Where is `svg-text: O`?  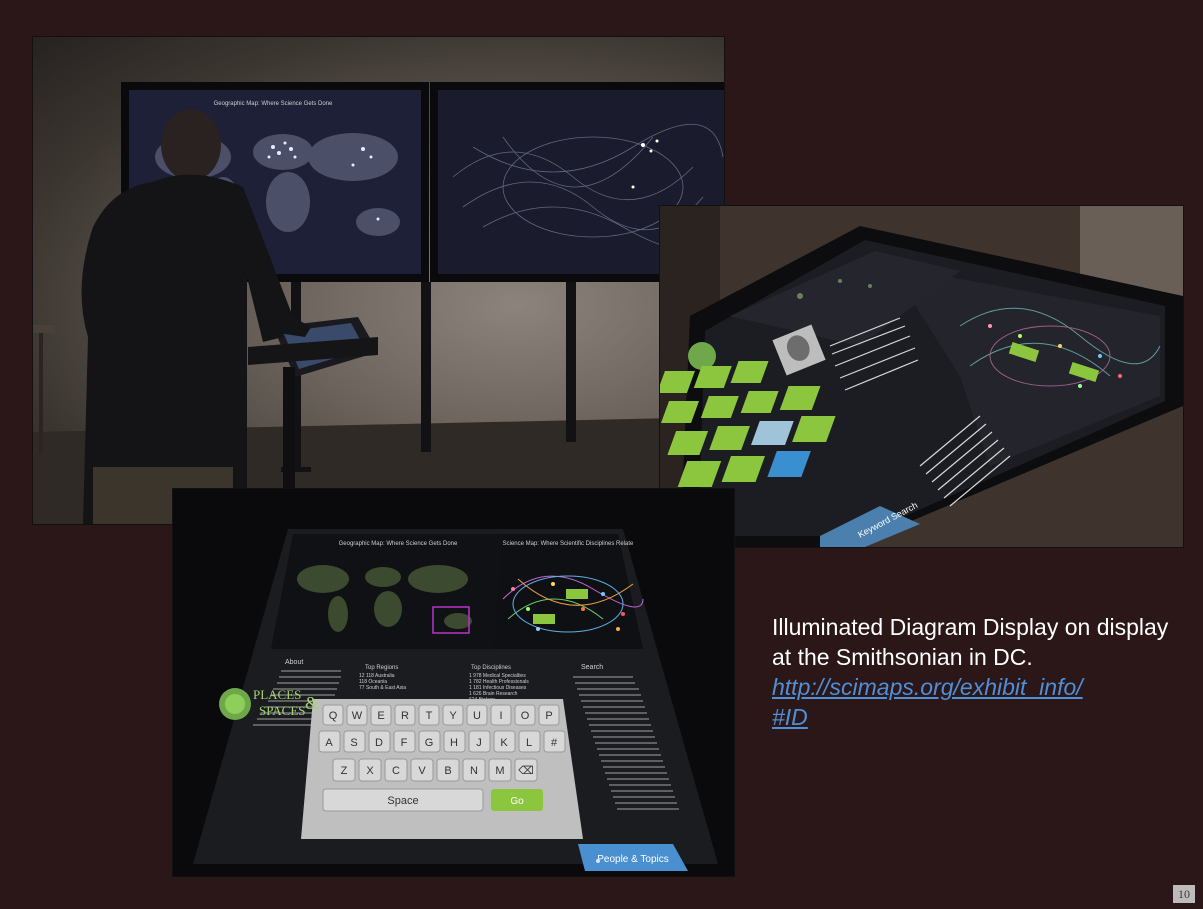
svg-text: O is located at coordinates (525, 716).